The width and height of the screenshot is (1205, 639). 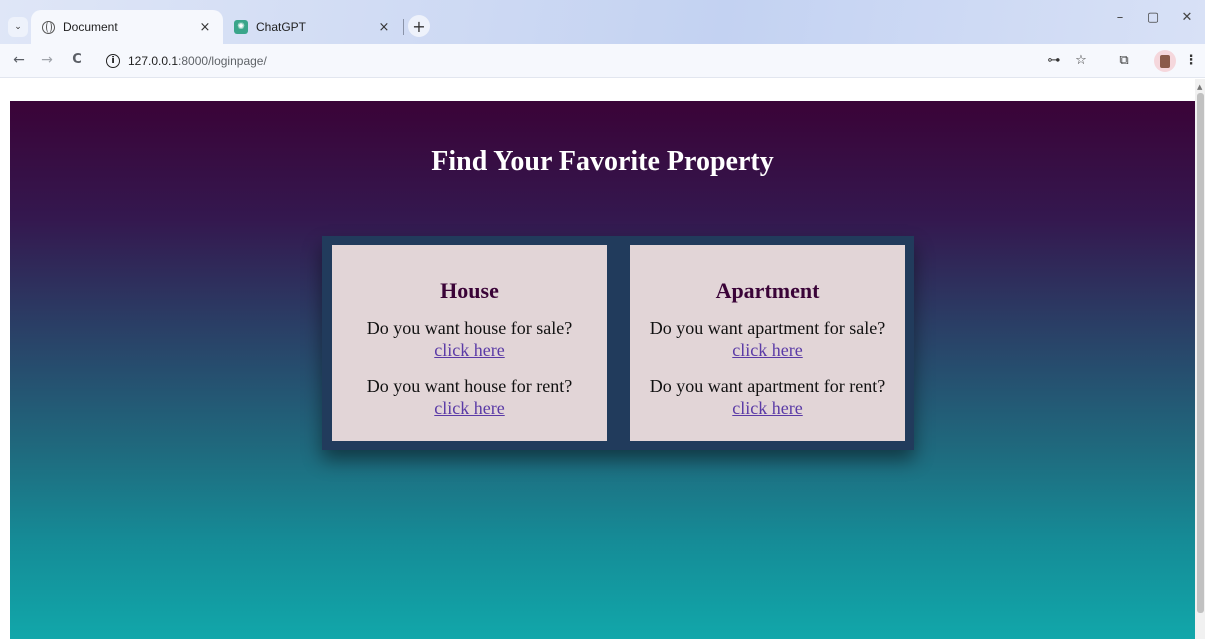 I want to click on url-text: 127.0.0.1:8000/loginpage/, so click(x=197, y=61).